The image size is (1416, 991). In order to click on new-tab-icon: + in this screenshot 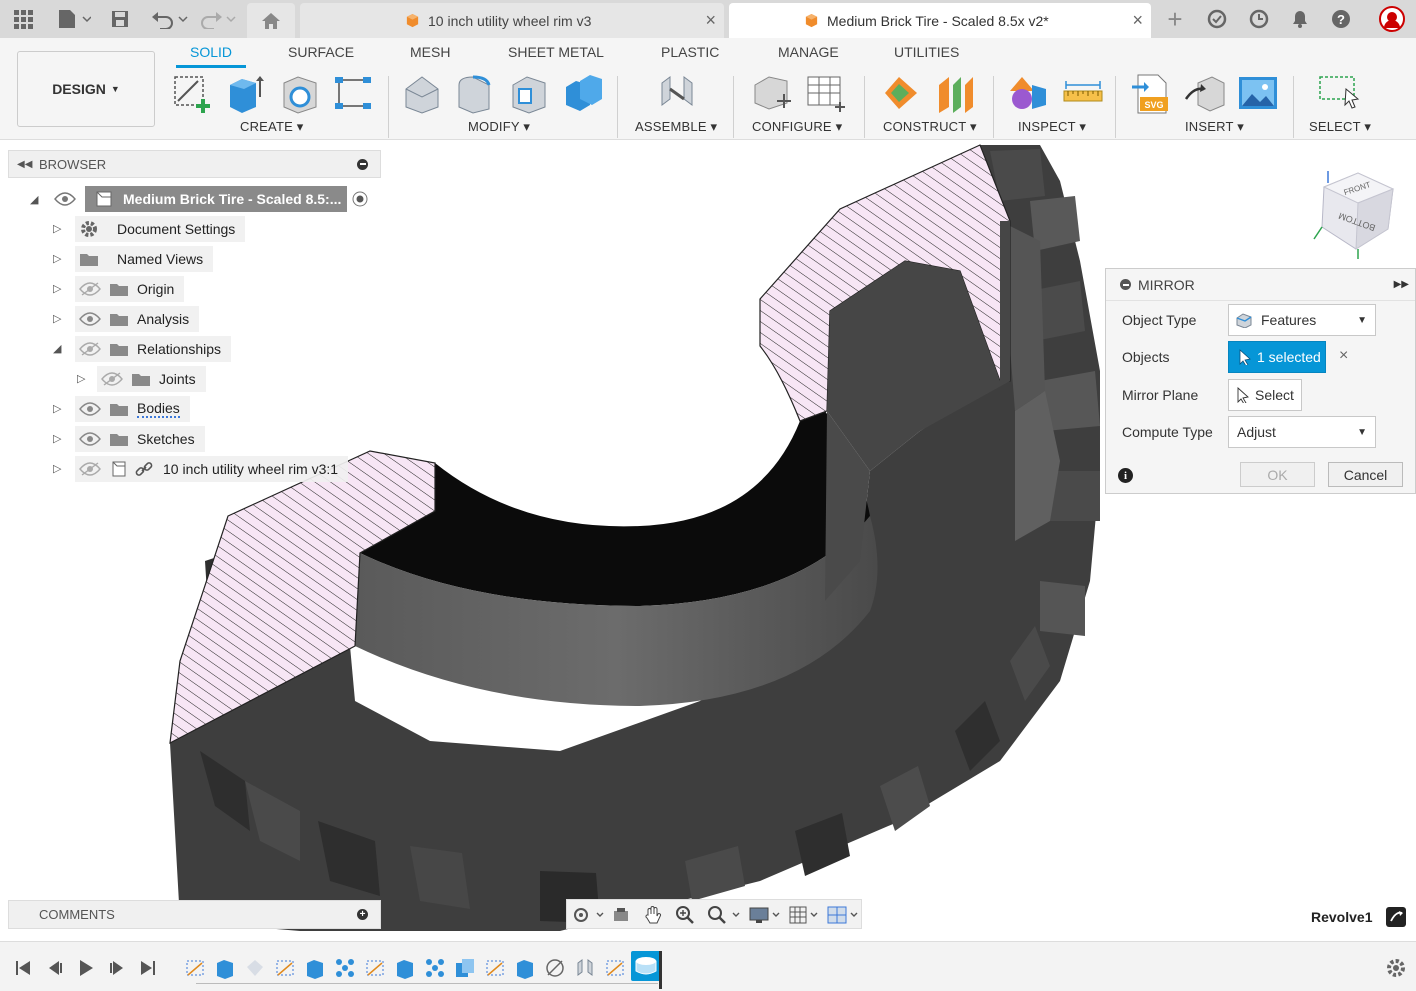, I will do `click(1175, 19)`.